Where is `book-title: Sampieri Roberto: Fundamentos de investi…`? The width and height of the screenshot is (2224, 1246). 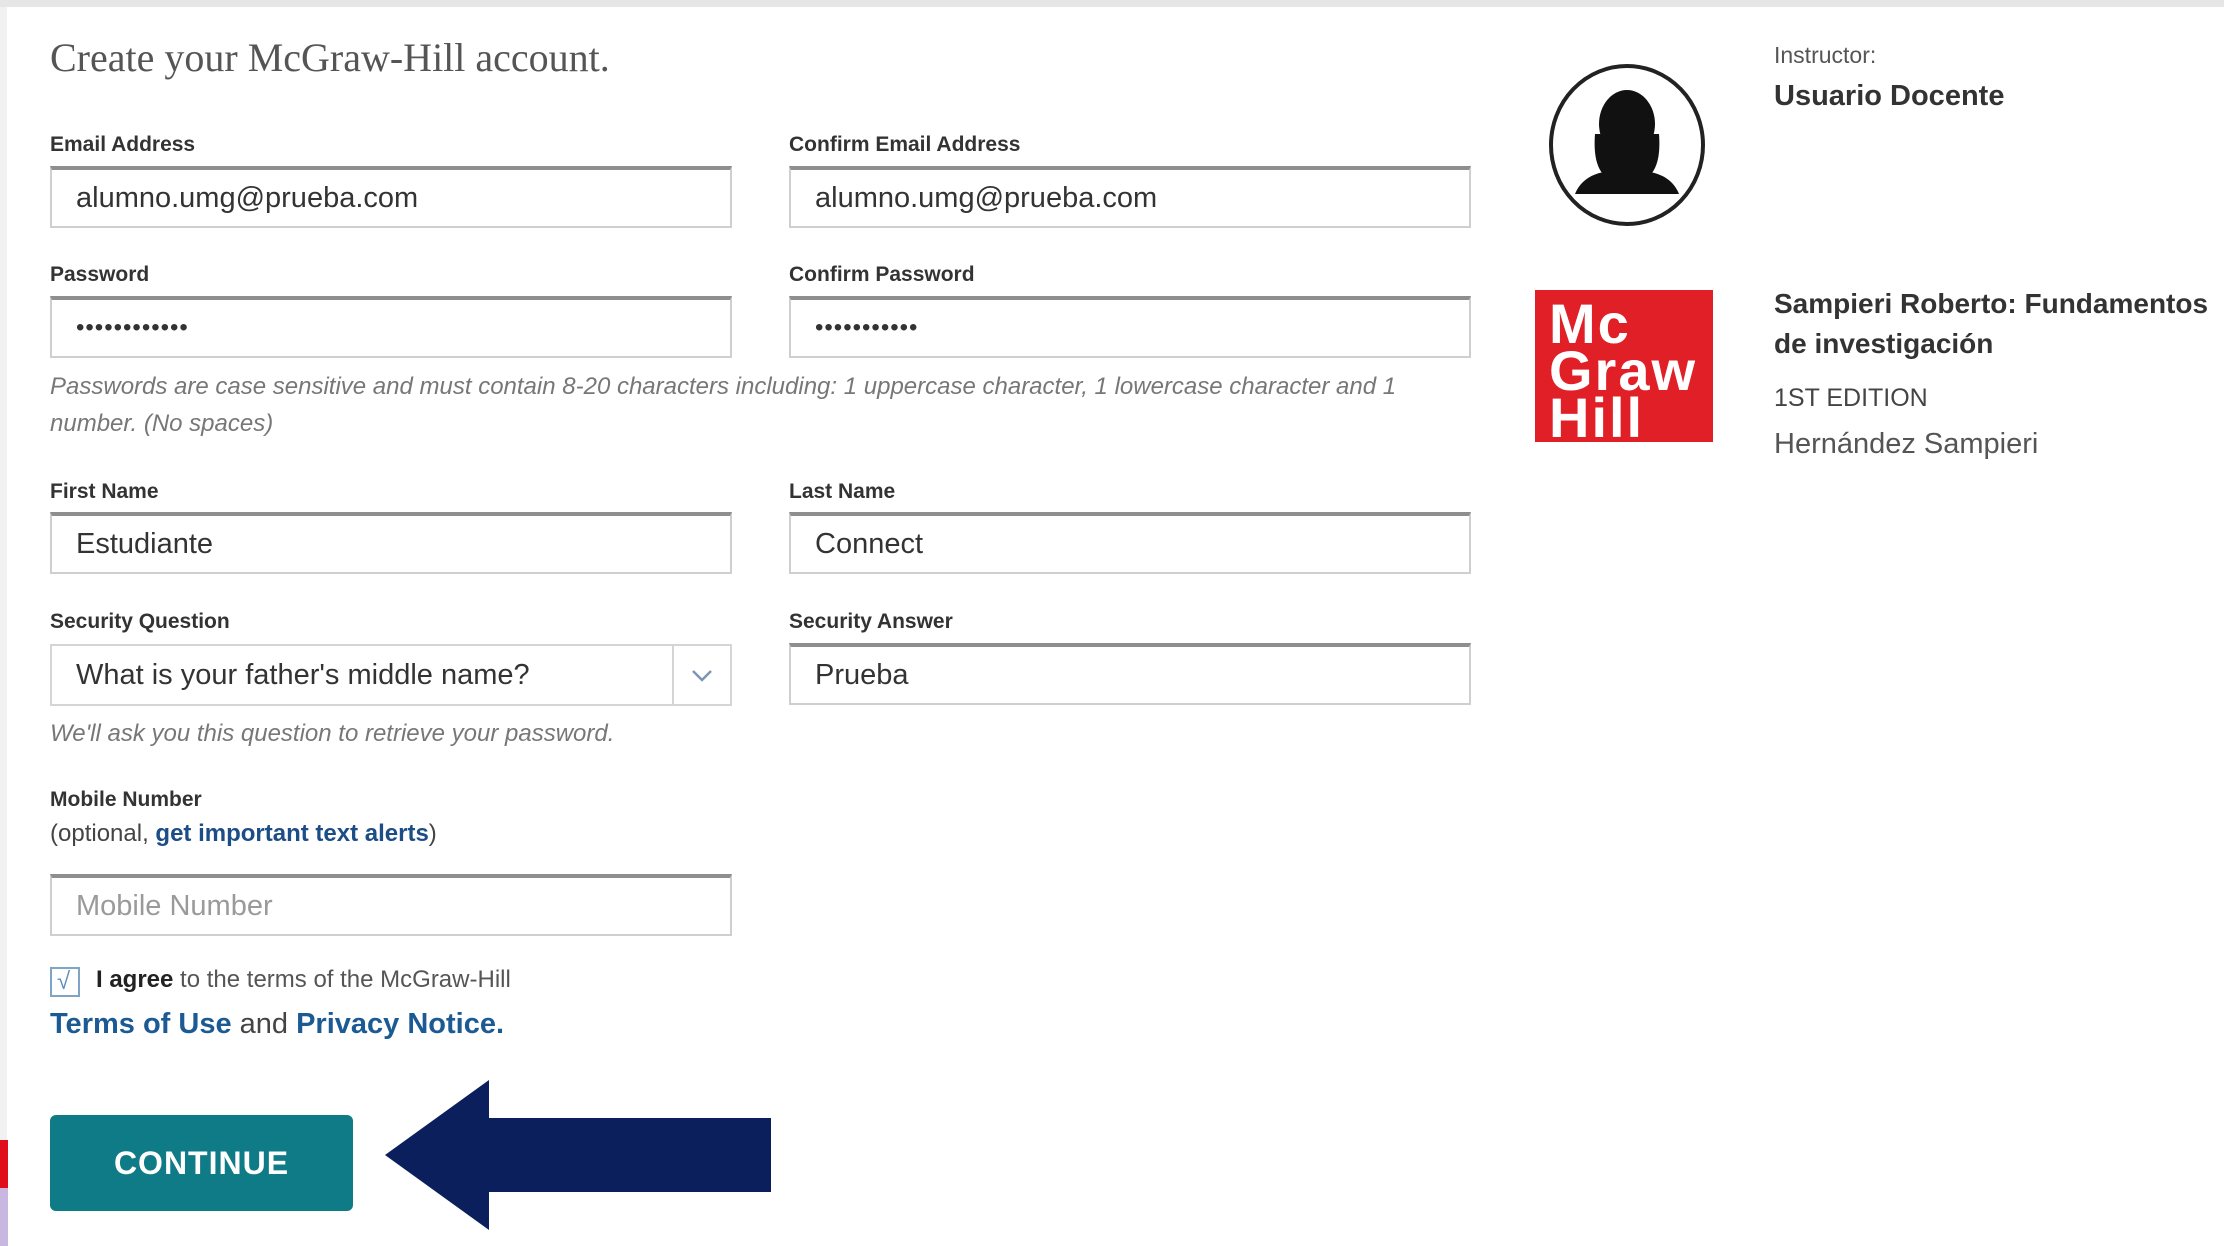
book-title: Sampieri Roberto: Fundamentos de investi… is located at coordinates (1991, 323).